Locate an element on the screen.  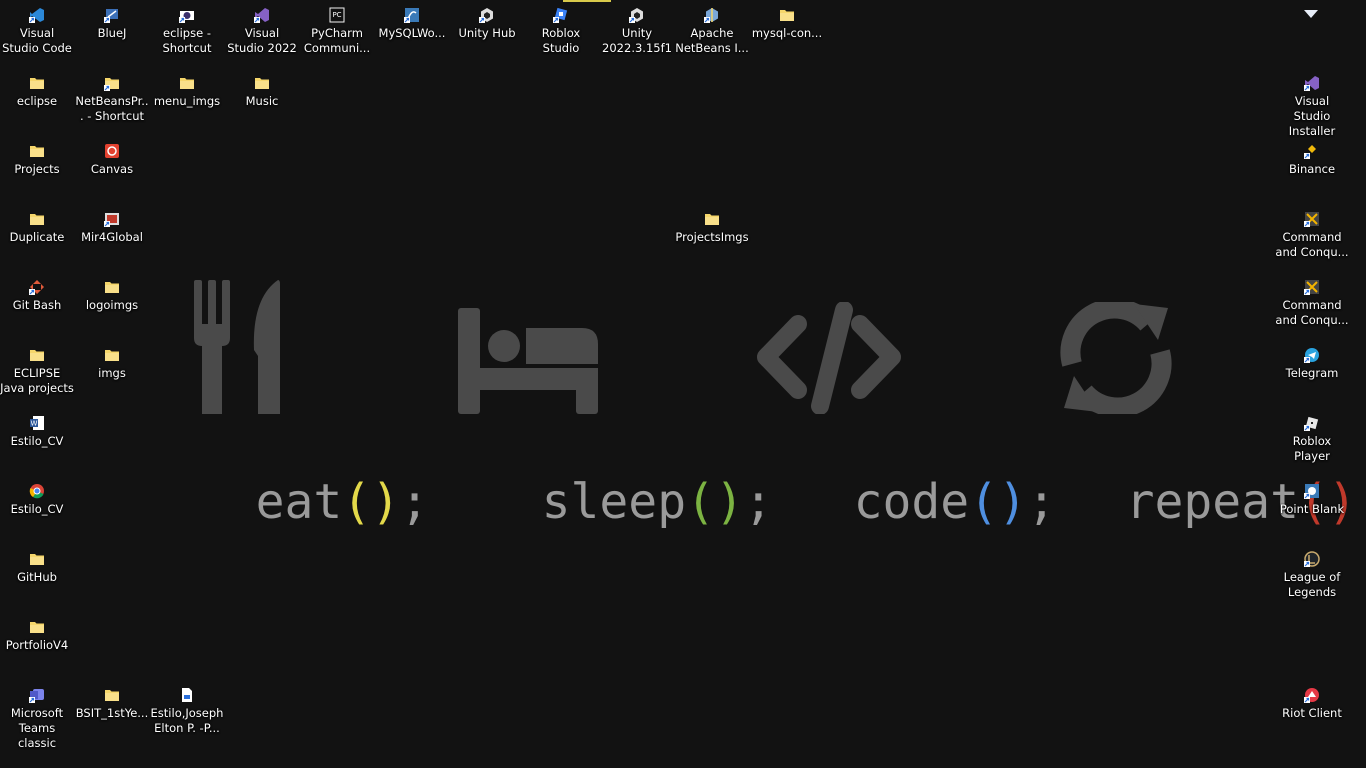
desktop-icon-portfoliov4: PortfolioV4 is located at coordinates (37, 644).